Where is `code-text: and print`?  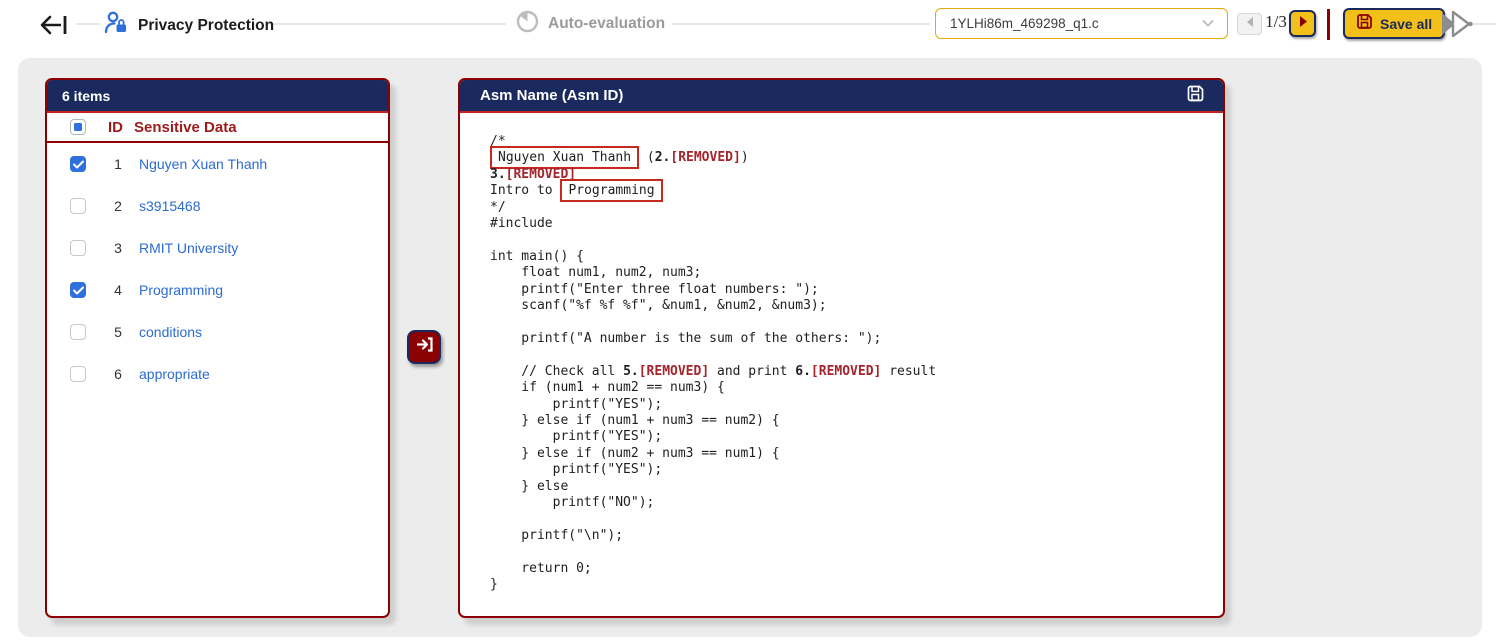
code-text: and print is located at coordinates (752, 371).